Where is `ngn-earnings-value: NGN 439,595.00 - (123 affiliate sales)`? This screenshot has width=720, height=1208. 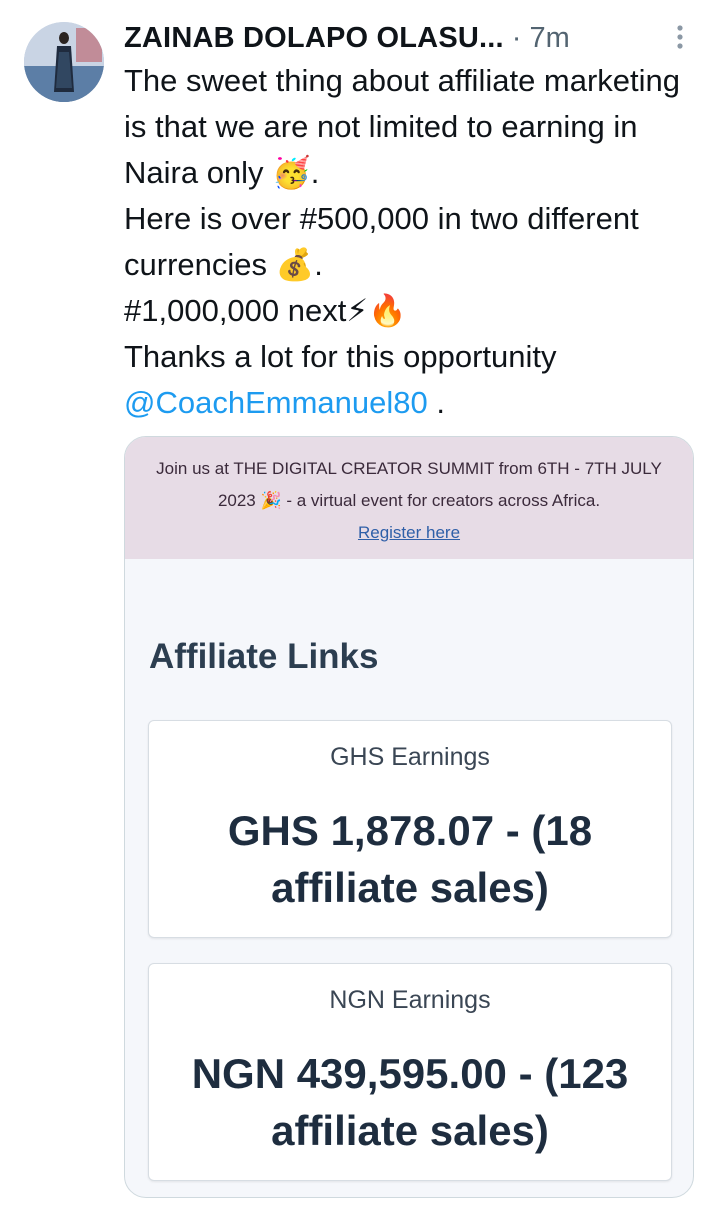
ngn-earnings-value: NGN 439,595.00 - (123 affiliate sales) is located at coordinates (410, 1102).